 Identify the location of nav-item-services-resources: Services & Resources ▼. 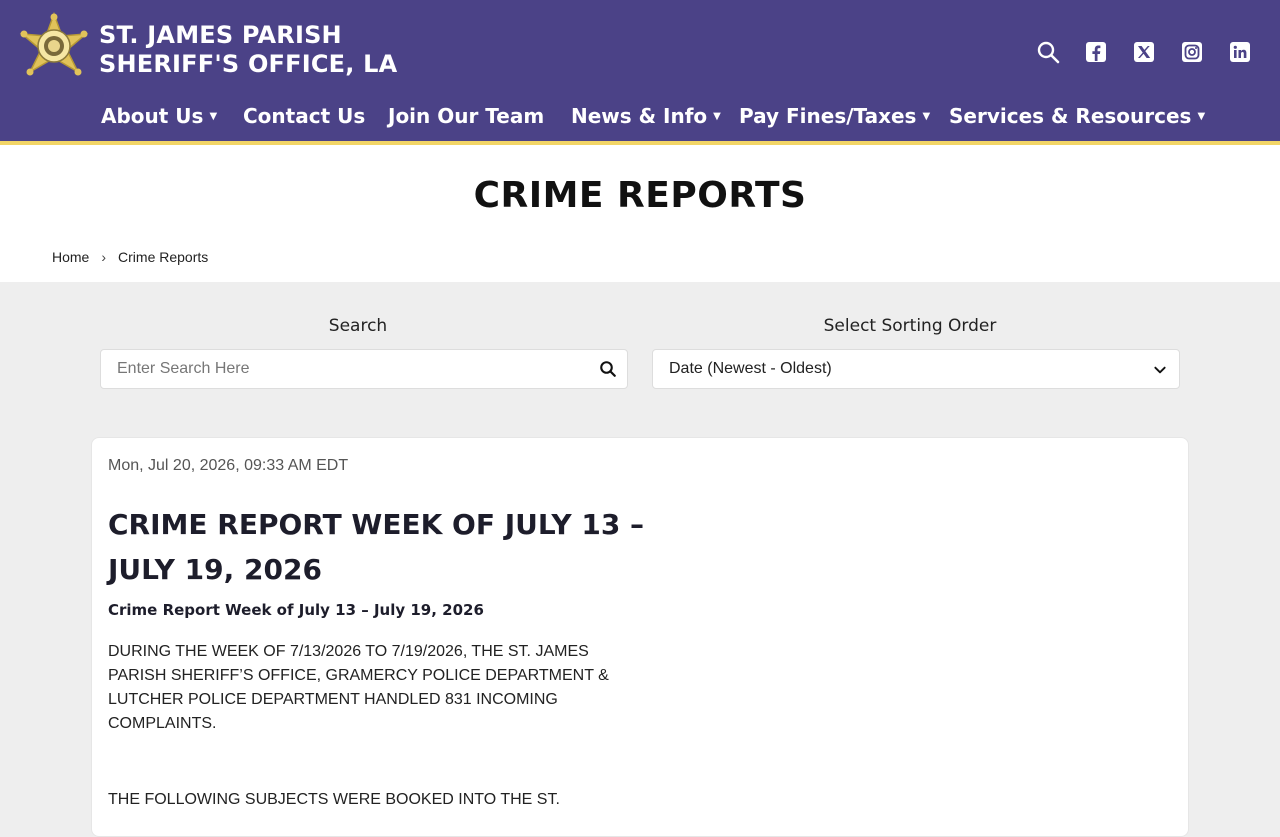
(1077, 116).